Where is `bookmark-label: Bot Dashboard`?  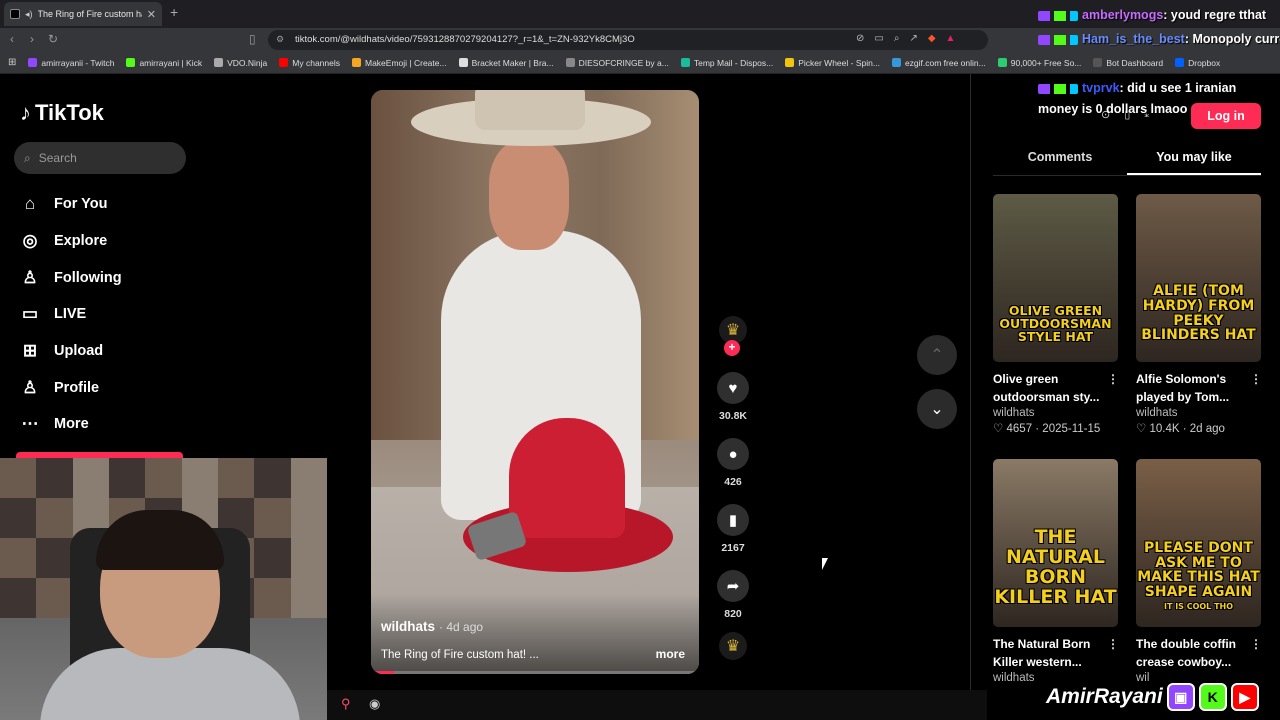
bookmark-label: Bot Dashboard is located at coordinates (1135, 62).